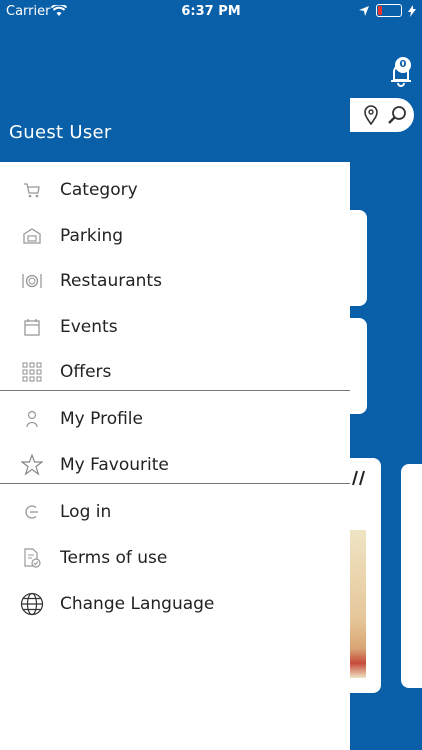 This screenshot has width=422, height=750. I want to click on grid-icon, so click(32, 372).